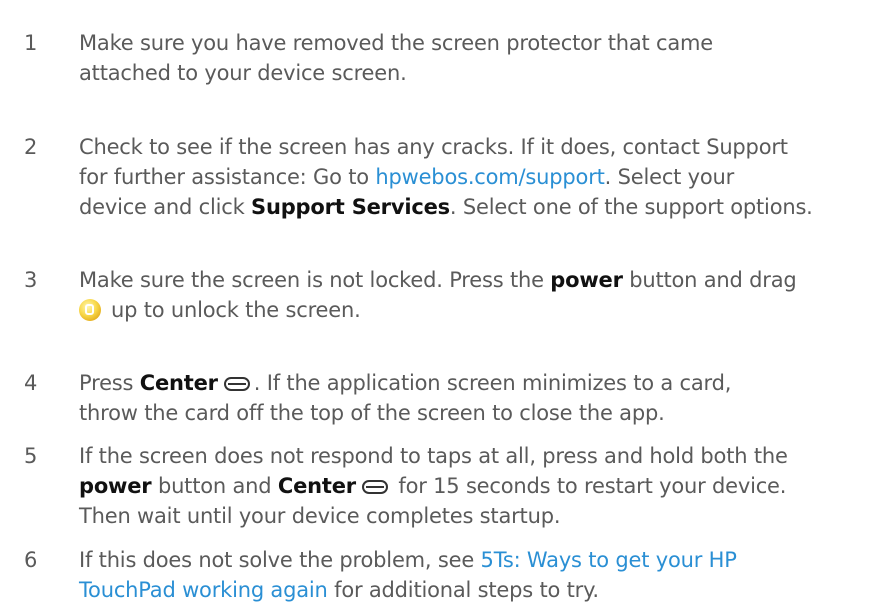 The width and height of the screenshot is (875, 611). I want to click on step-text-segment: for 15 seconds to restart your device., so click(589, 486).